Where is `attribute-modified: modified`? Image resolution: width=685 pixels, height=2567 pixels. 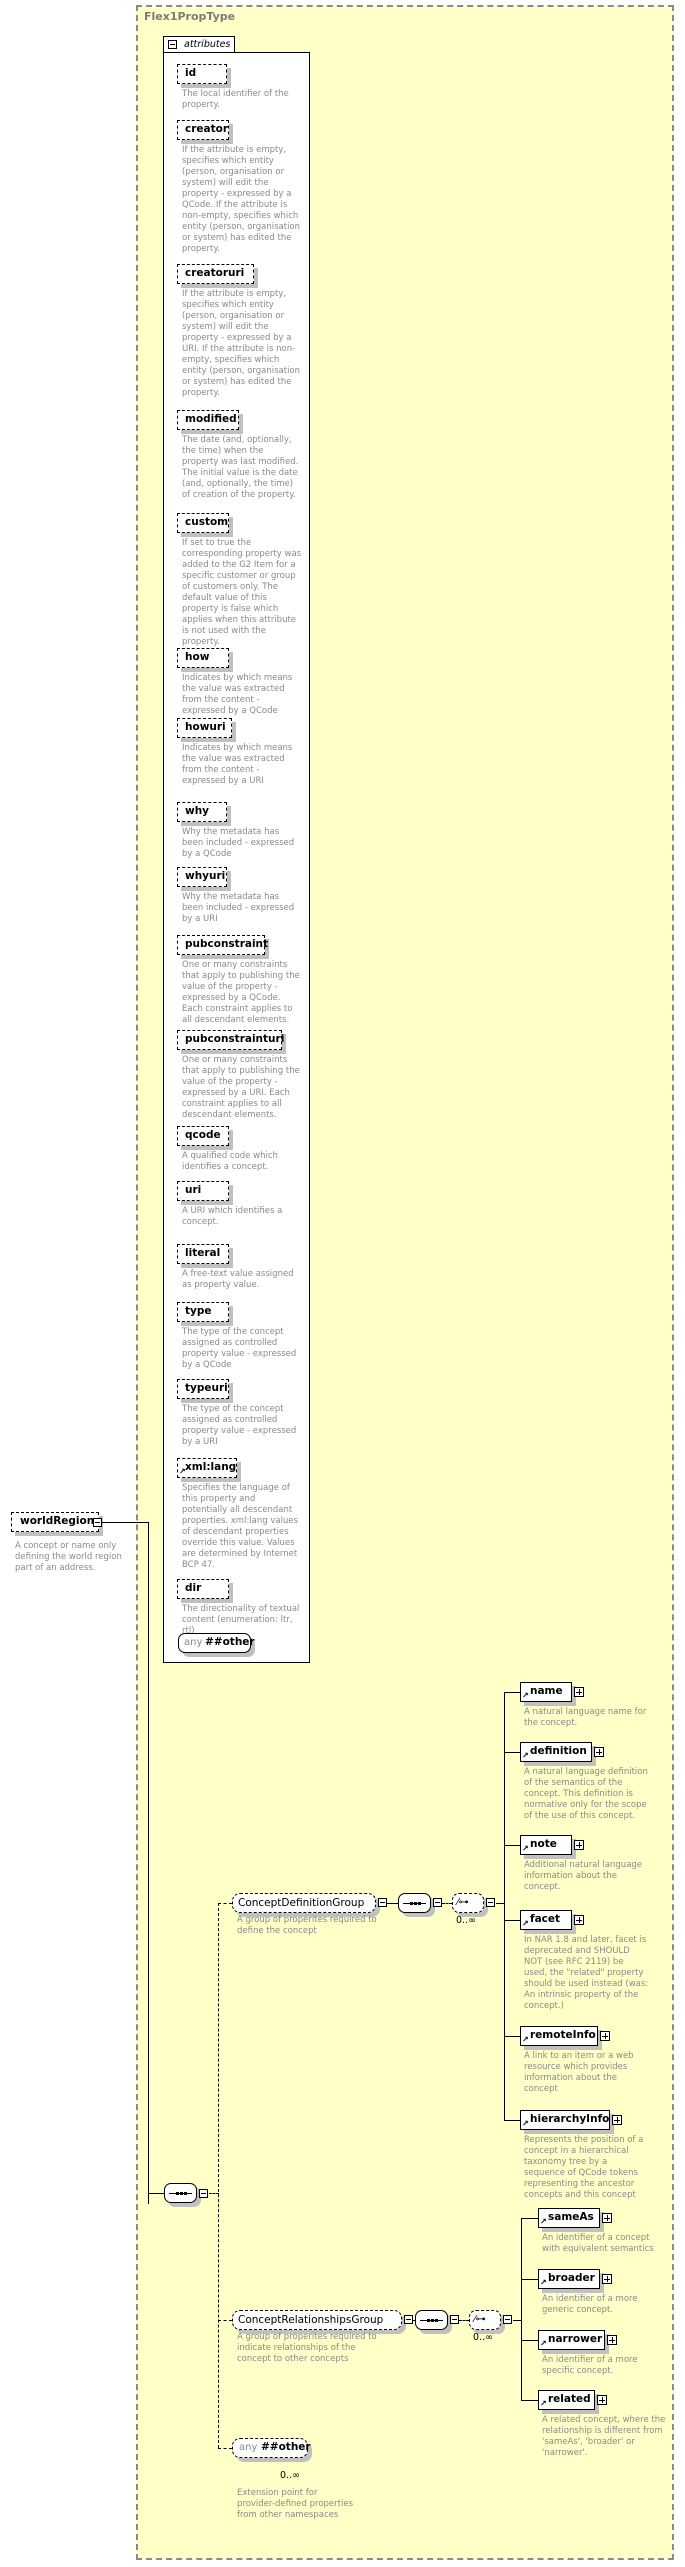 attribute-modified: modified is located at coordinates (208, 420).